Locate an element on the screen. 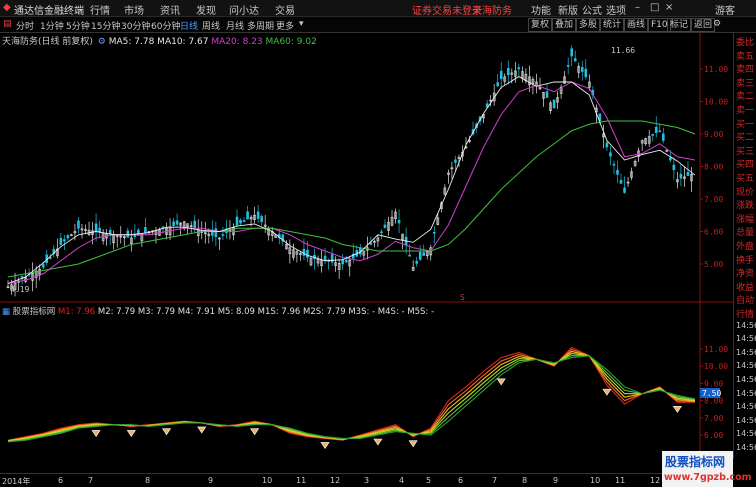 The width and height of the screenshot is (756, 487). maximize-icon: □ is located at coordinates (654, 7).